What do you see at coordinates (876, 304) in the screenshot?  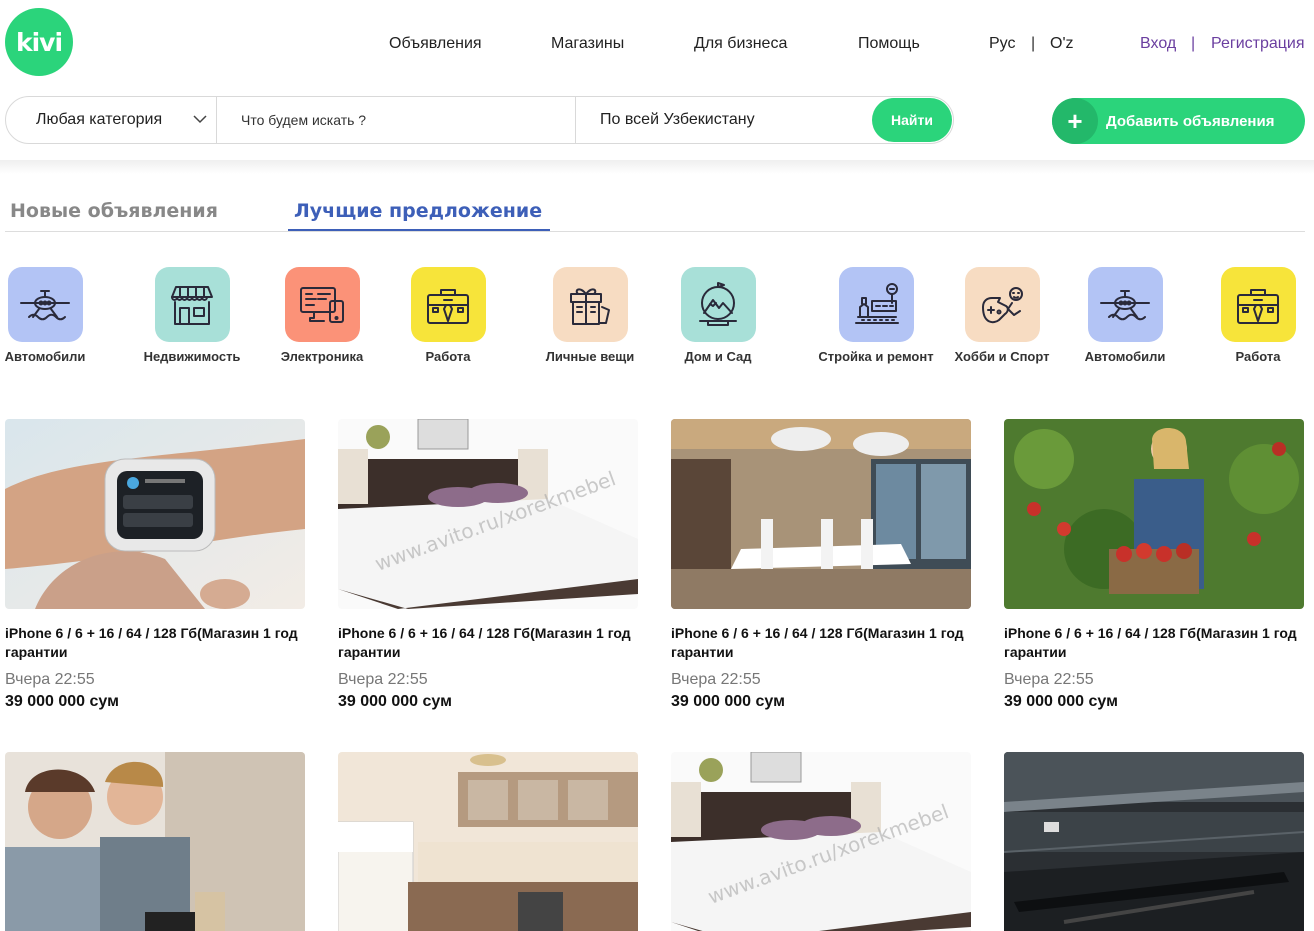 I see `factory-icon` at bounding box center [876, 304].